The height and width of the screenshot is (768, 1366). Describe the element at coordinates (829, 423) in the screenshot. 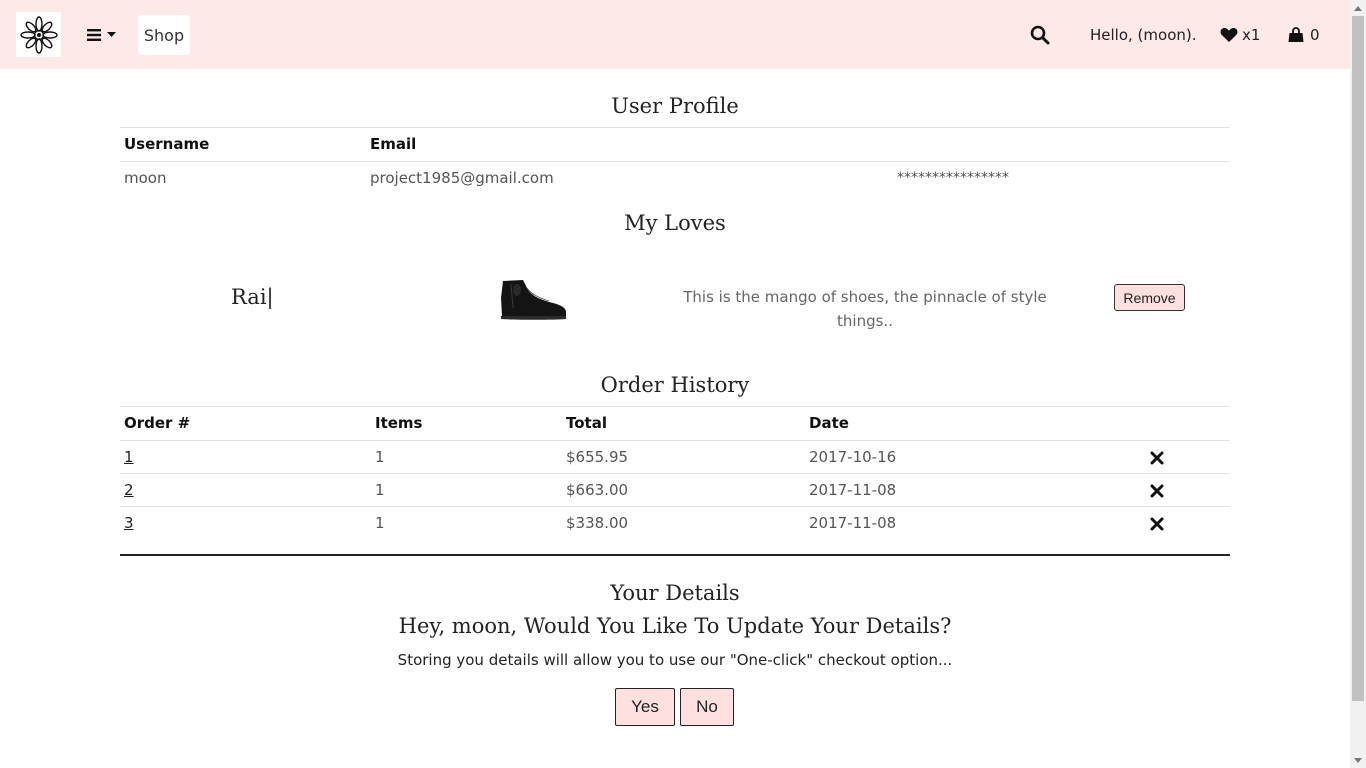

I see `column-header-date: Date` at that location.